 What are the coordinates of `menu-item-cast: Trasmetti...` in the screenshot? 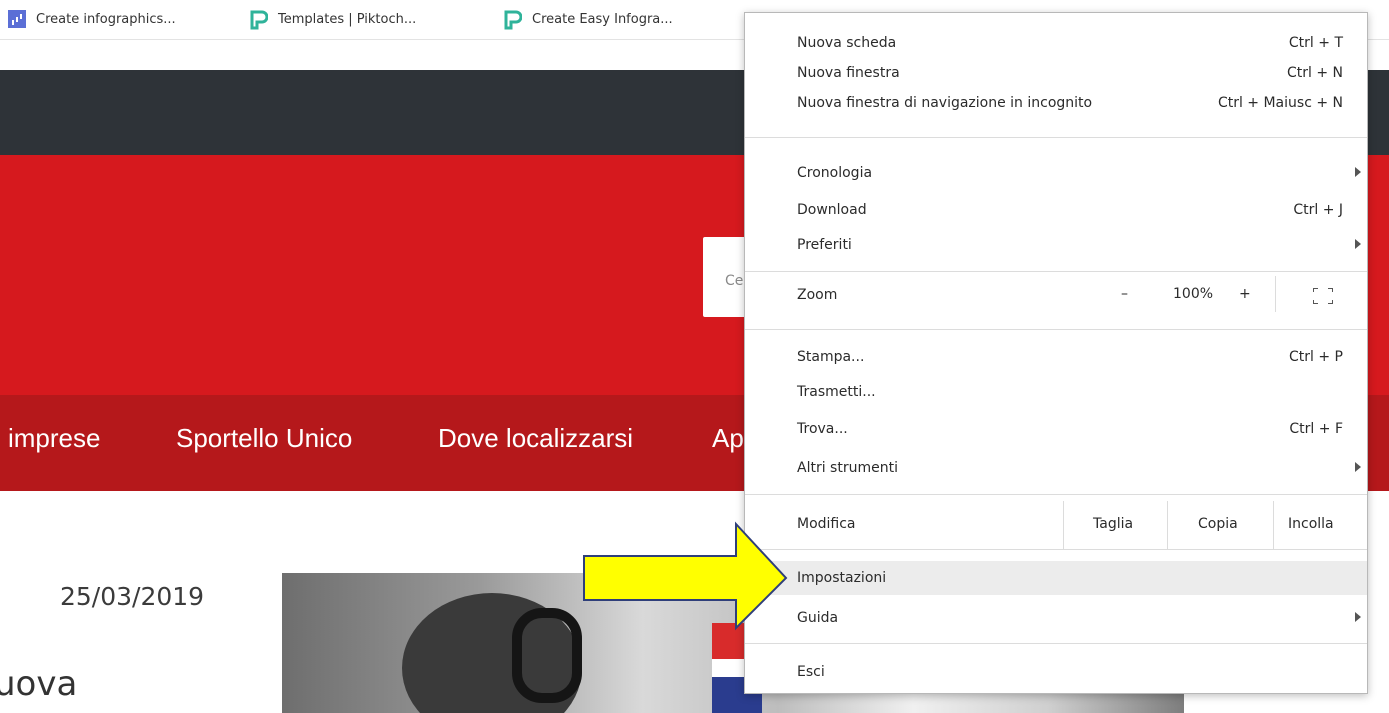 It's located at (1056, 392).